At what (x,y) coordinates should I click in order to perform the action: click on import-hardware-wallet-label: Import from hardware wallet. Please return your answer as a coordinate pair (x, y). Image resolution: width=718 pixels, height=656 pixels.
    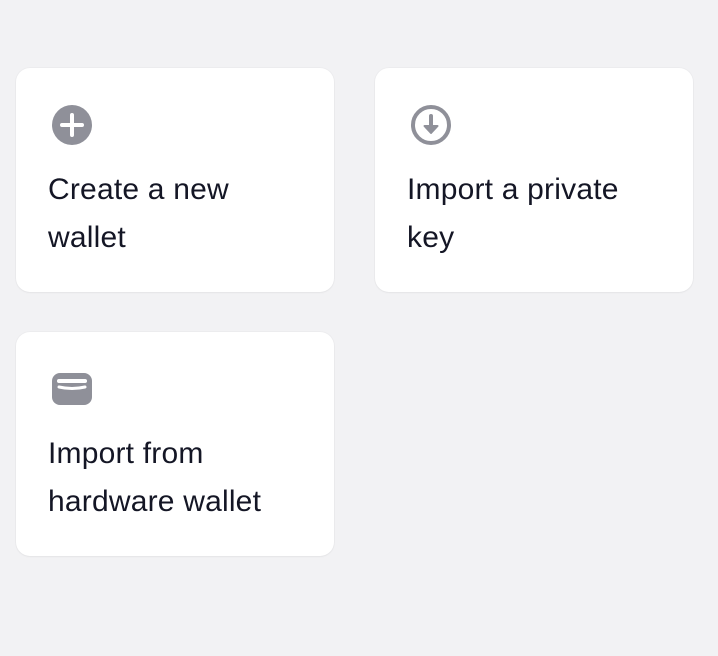
    Looking at the image, I should click on (155, 477).